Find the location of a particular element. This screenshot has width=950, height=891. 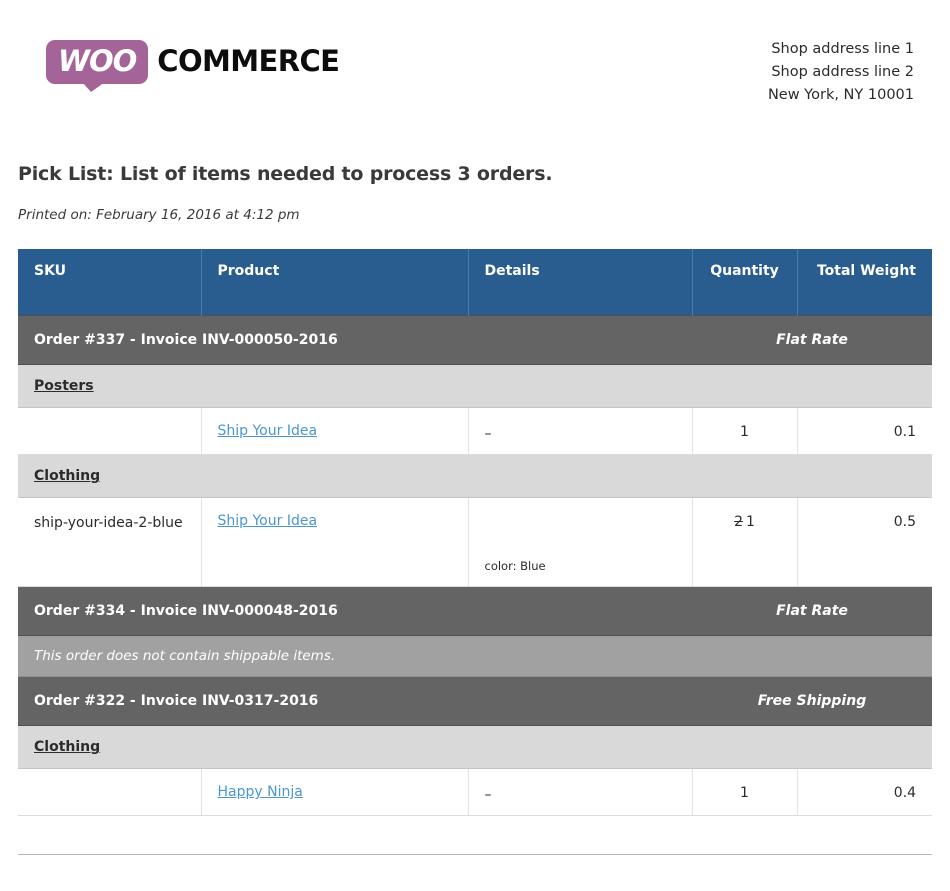

column-header-quantity: Quantity is located at coordinates (745, 282).